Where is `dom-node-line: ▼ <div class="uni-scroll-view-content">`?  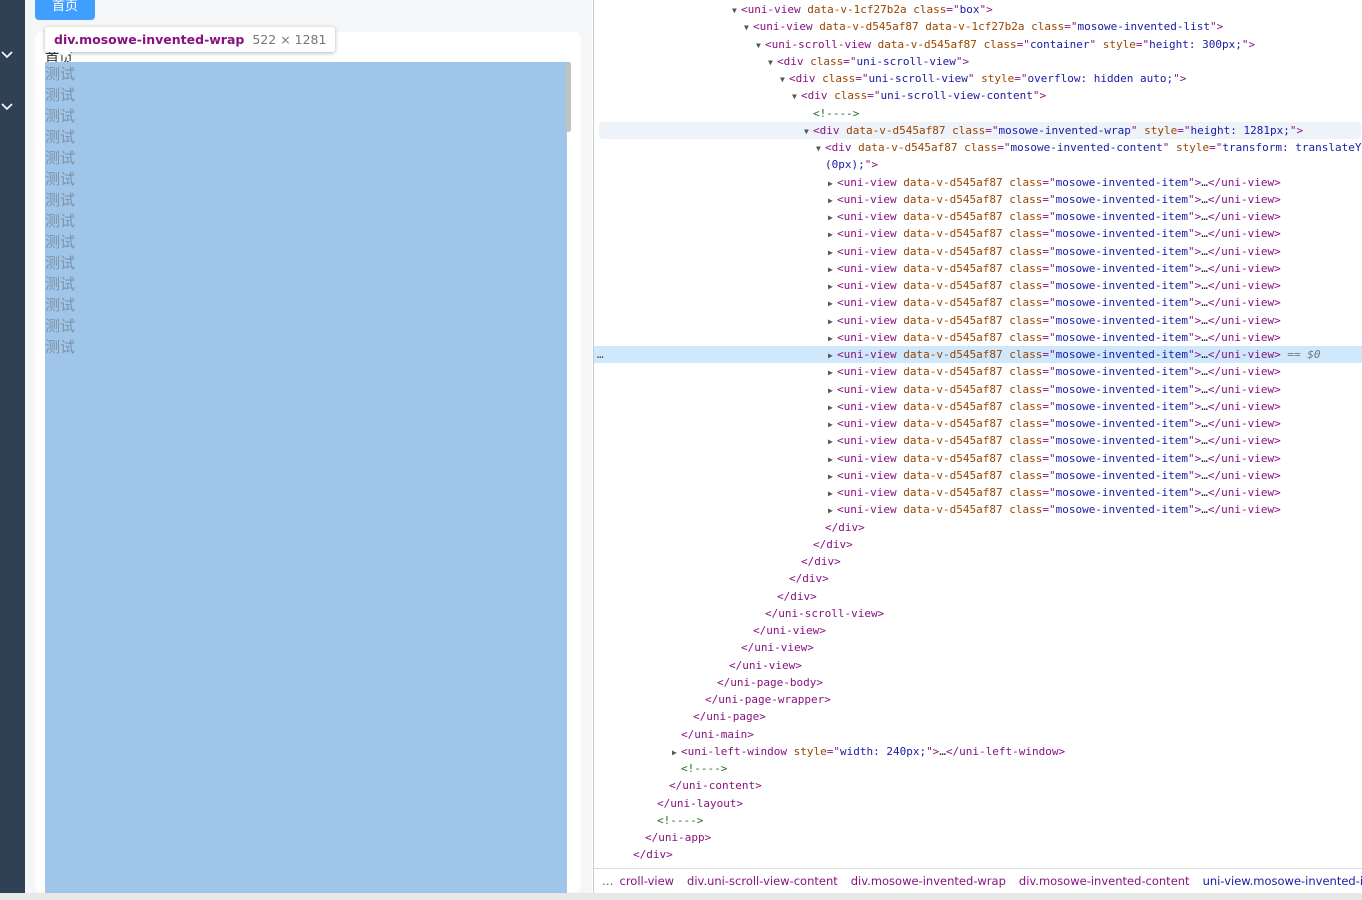
dom-node-line: ▼ <div class="uni-scroll-view-content"> is located at coordinates (978, 95).